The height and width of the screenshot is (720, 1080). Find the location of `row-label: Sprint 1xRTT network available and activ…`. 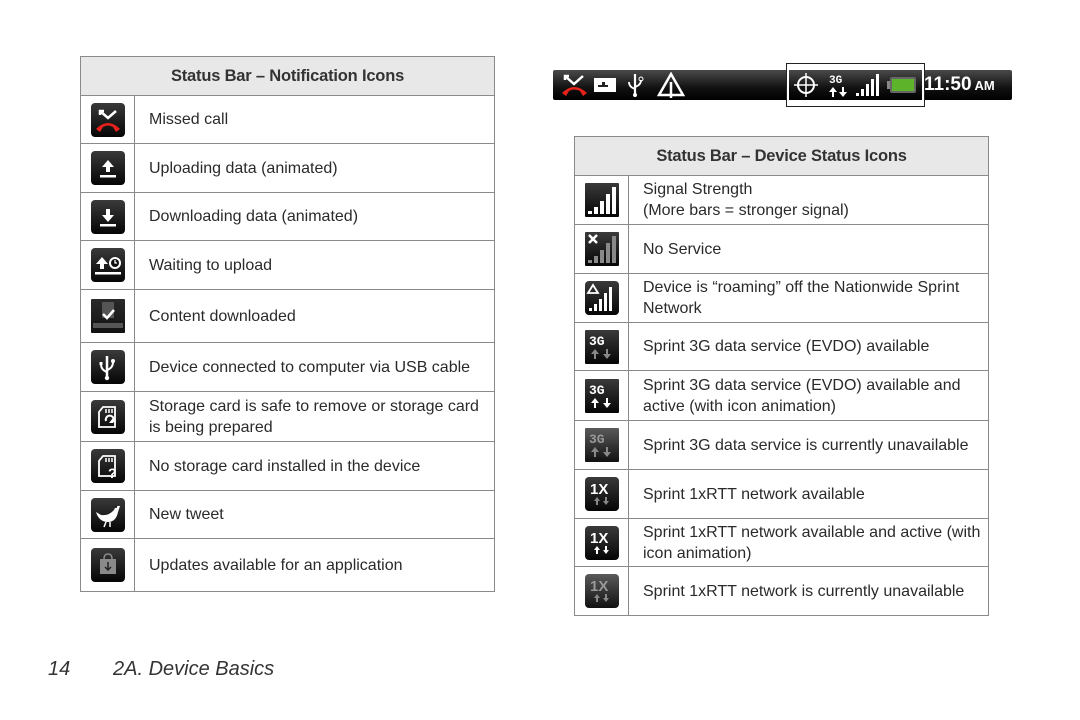

row-label: Sprint 1xRTT network available and activ… is located at coordinates (812, 542).